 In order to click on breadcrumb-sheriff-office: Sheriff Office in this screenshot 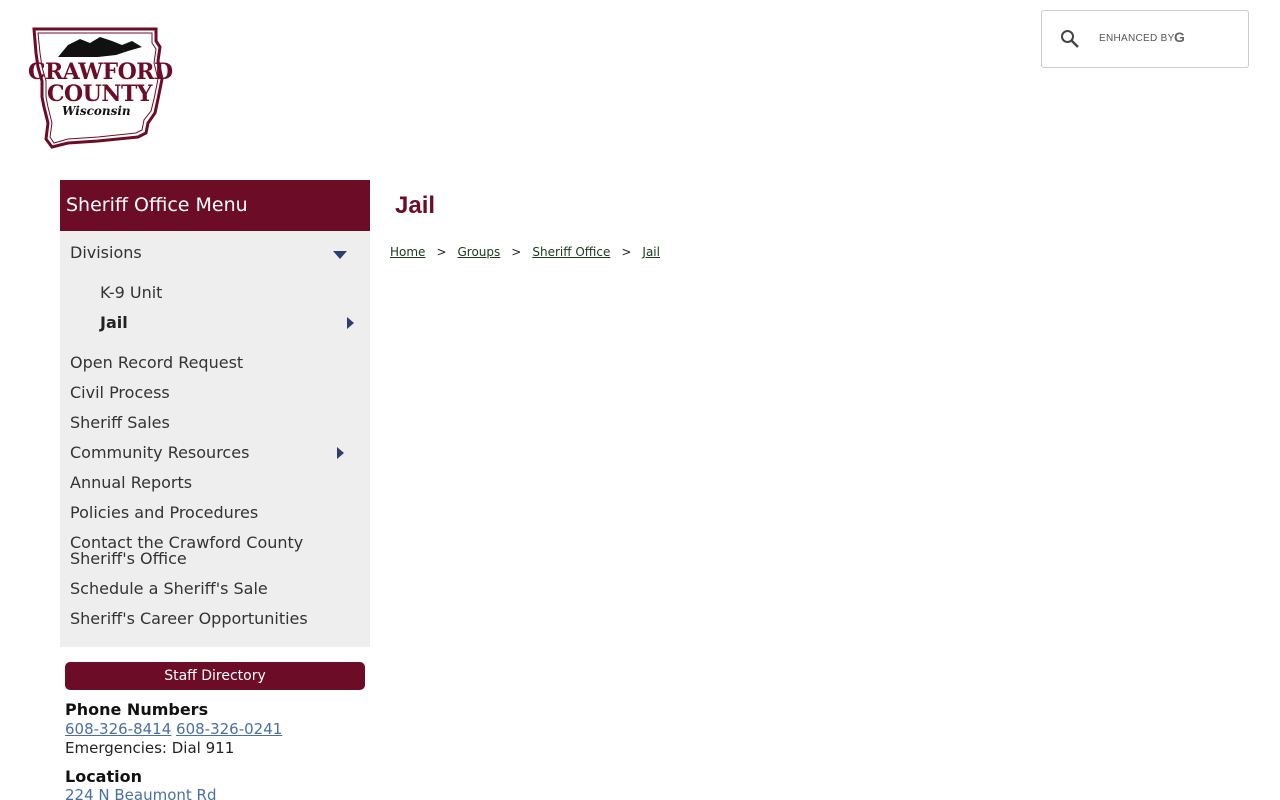, I will do `click(571, 252)`.